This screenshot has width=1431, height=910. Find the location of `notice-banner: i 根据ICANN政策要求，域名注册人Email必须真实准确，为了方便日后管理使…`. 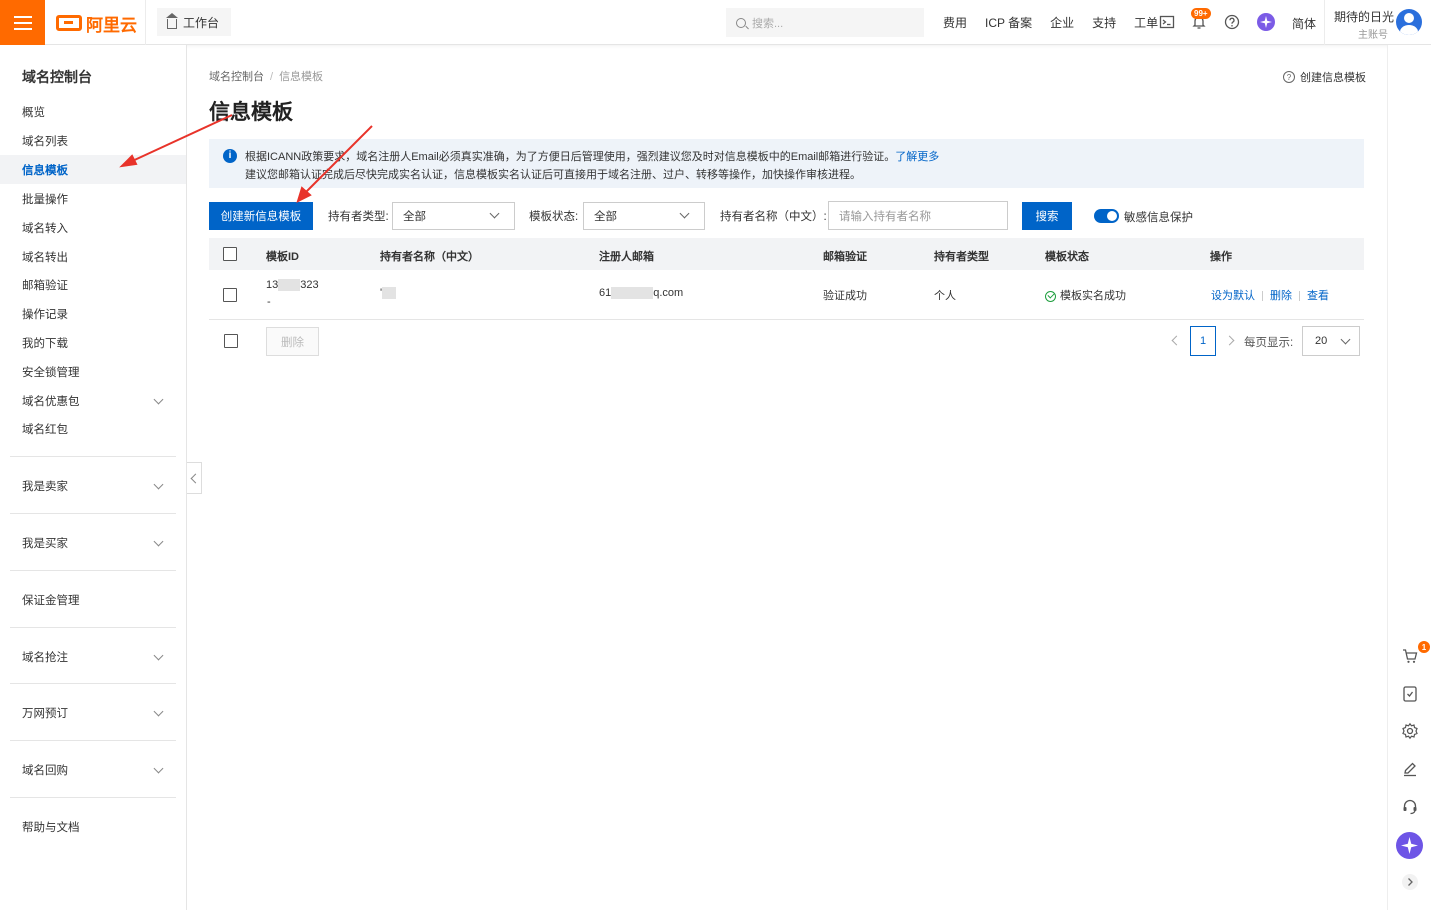

notice-banner: i 根据ICANN政策要求，域名注册人Email必须真实准确，为了方便日后管理使… is located at coordinates (786, 163).